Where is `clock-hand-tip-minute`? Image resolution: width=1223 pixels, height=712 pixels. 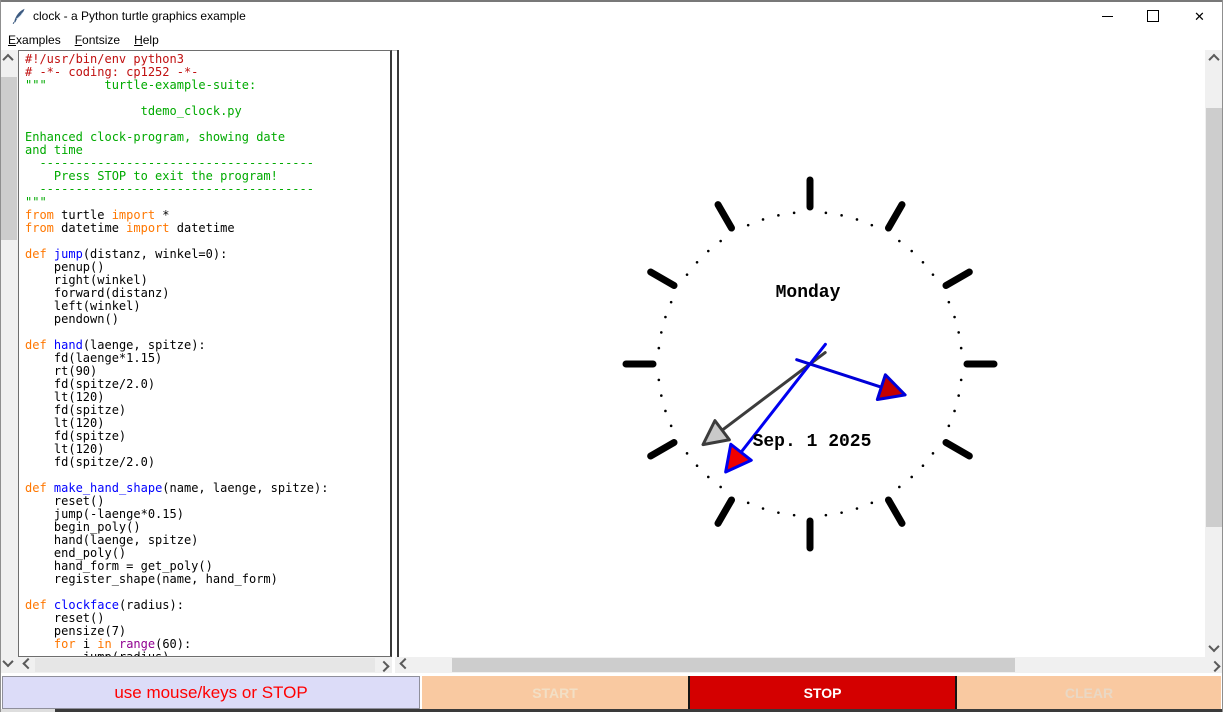
clock-hand-tip-minute is located at coordinates (738, 458).